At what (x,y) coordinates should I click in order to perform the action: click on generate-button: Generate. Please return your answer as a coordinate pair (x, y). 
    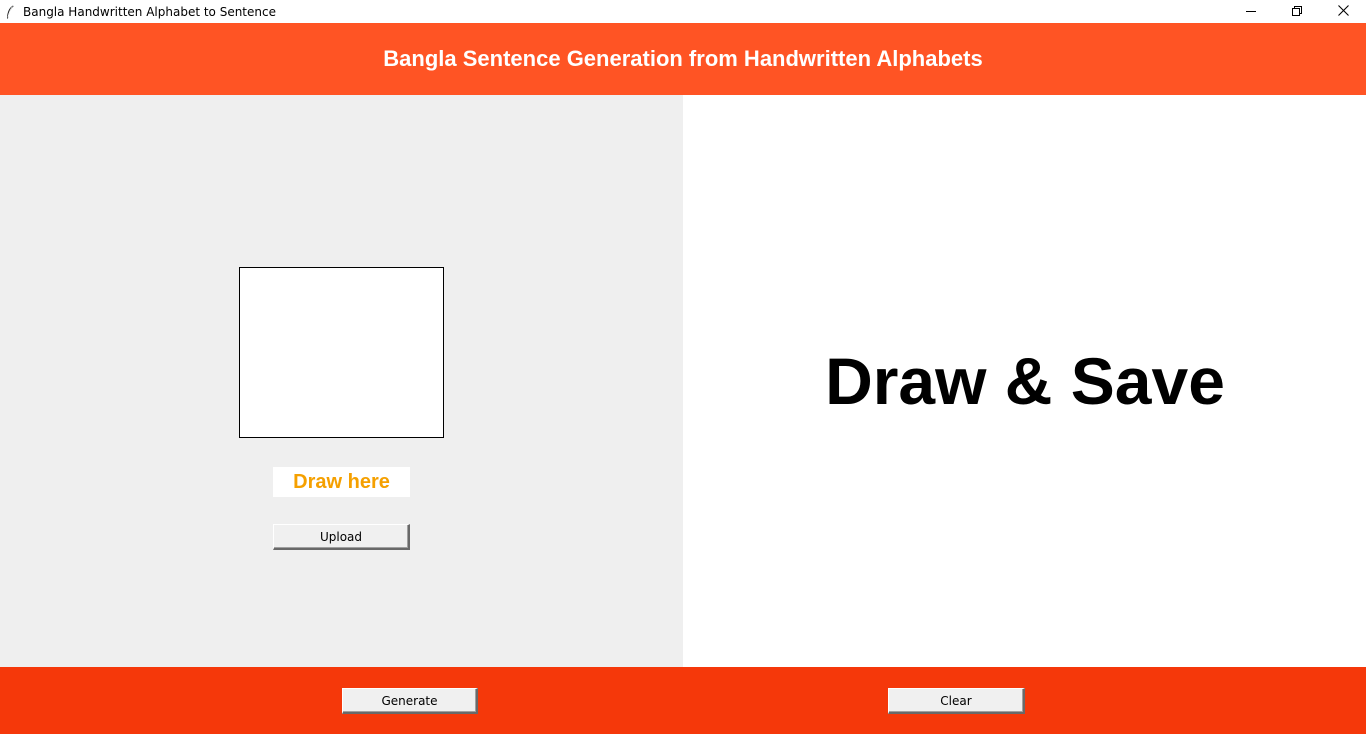
    Looking at the image, I should click on (410, 701).